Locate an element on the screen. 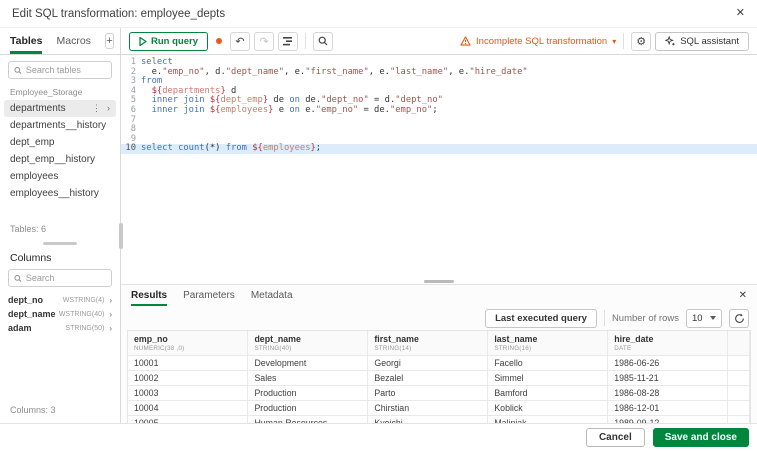  header-name: hire_date is located at coordinates (634, 339).